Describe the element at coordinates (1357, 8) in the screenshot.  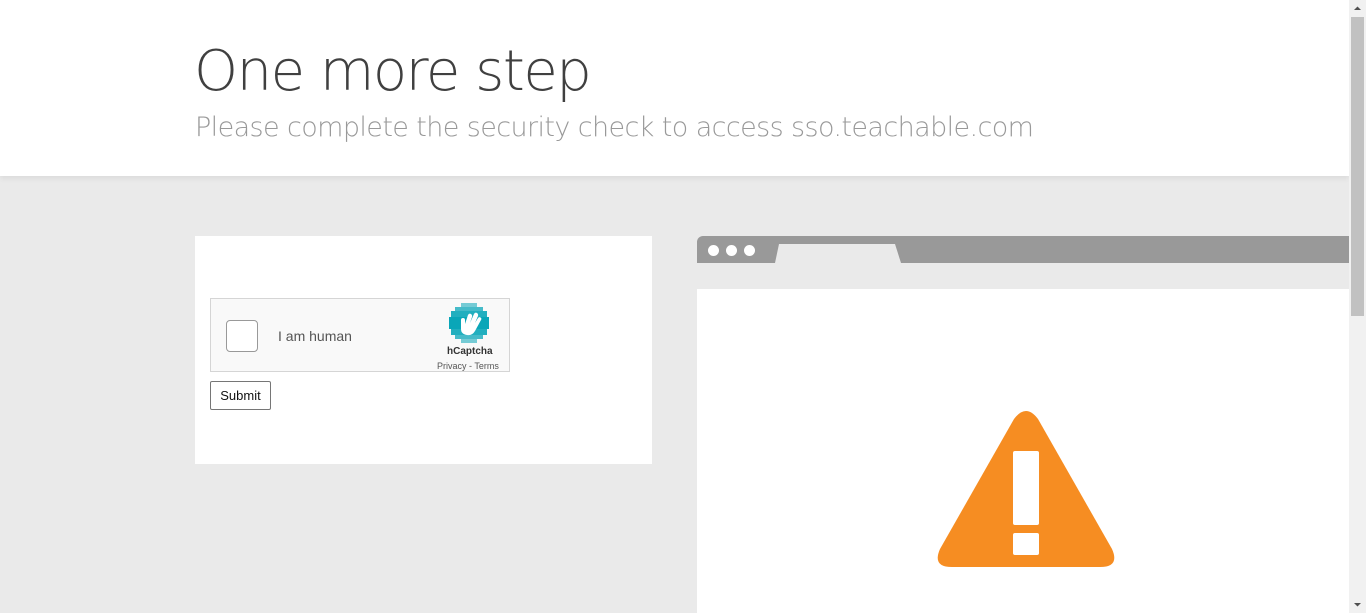
I see `scroll-up-arrow-icon` at that location.